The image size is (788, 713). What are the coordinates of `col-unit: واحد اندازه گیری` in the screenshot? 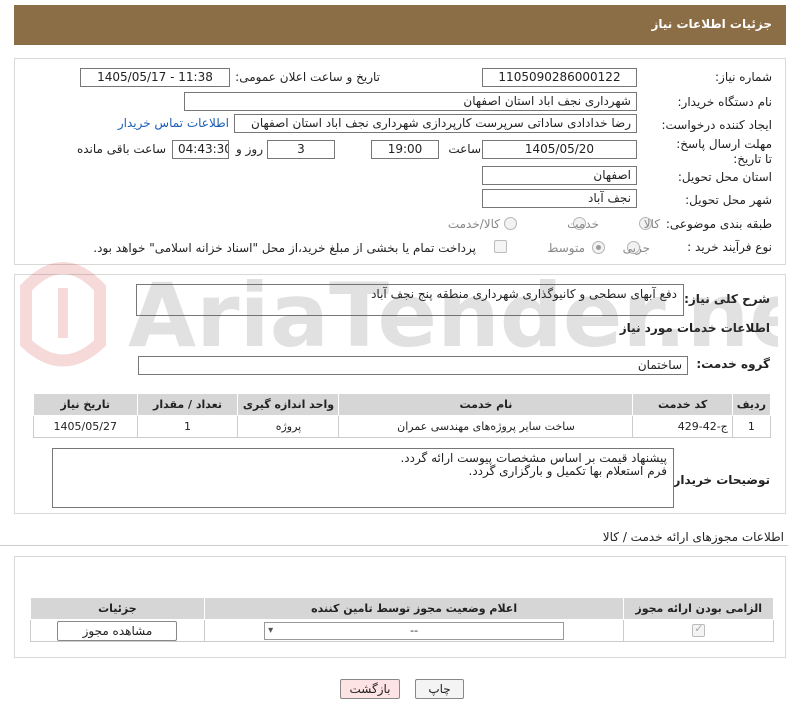 It's located at (288, 404).